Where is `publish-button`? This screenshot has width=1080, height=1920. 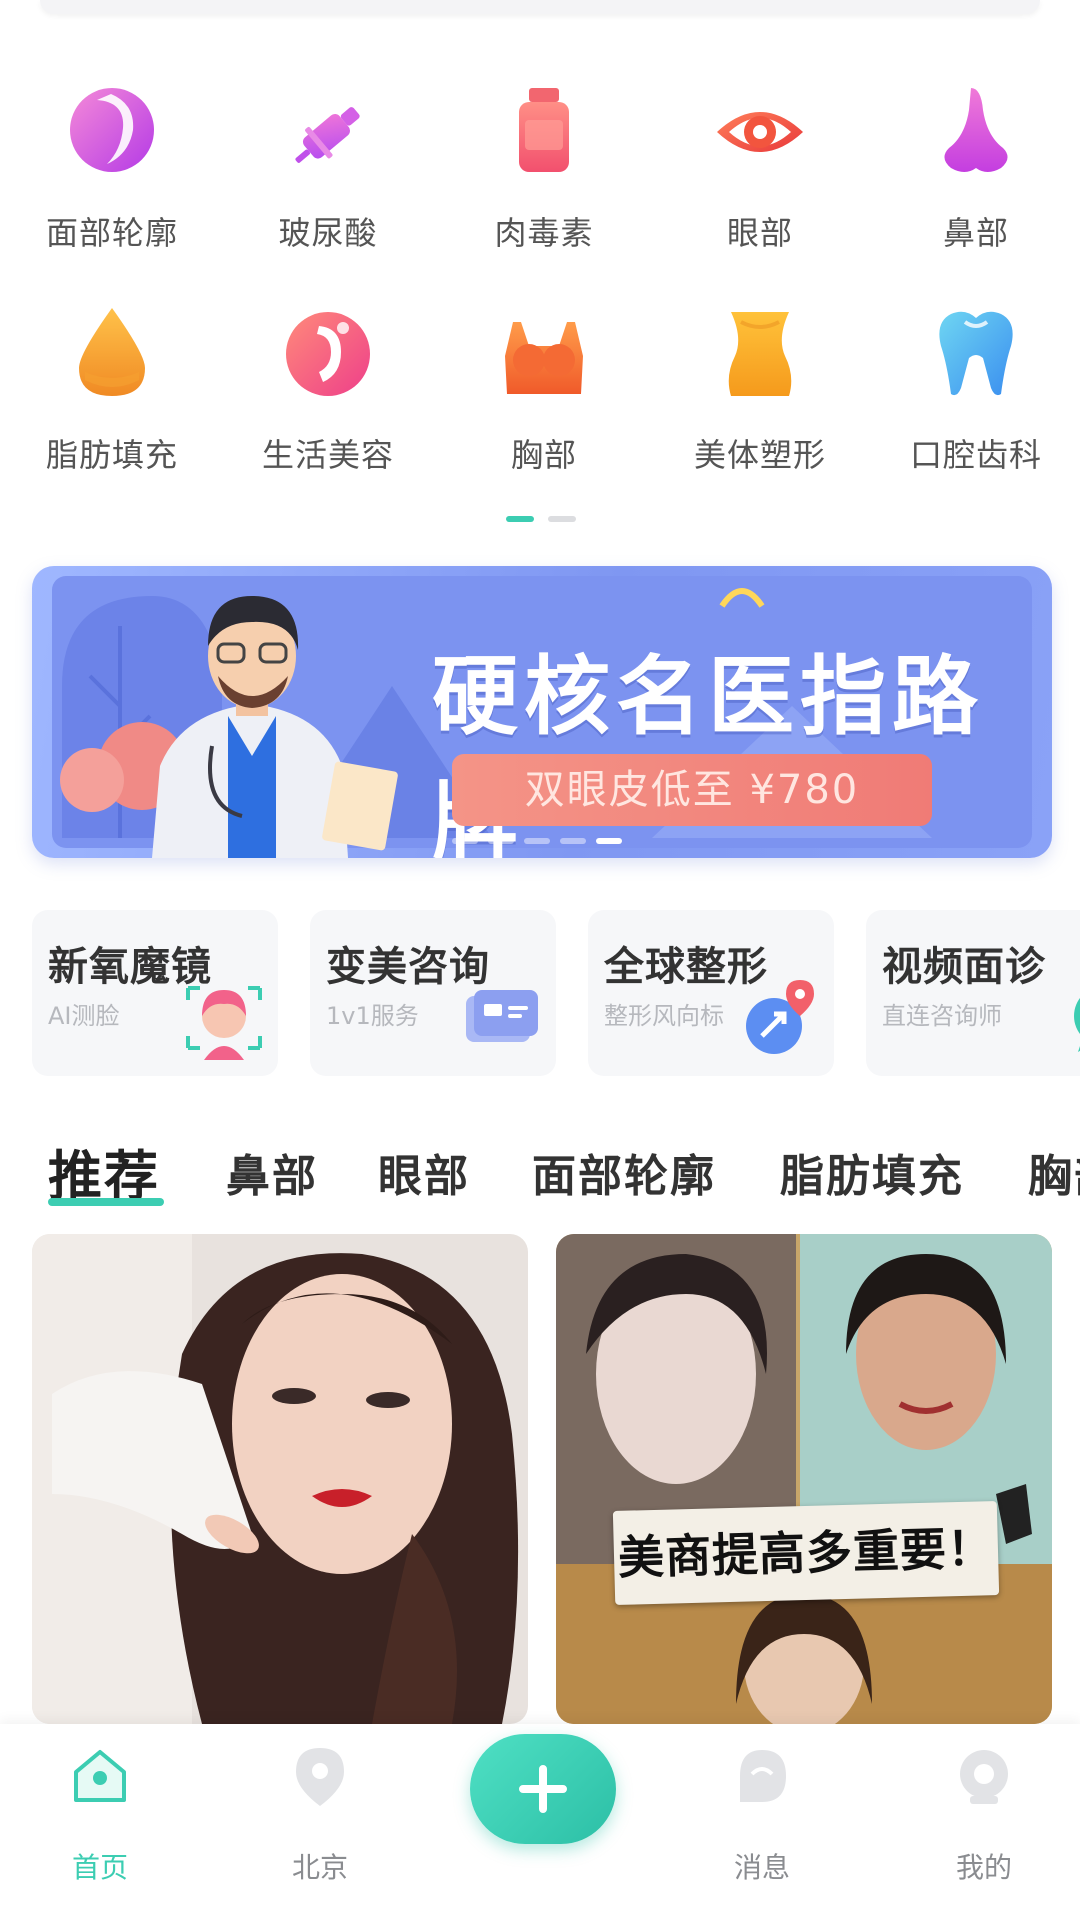
publish-button is located at coordinates (543, 1789).